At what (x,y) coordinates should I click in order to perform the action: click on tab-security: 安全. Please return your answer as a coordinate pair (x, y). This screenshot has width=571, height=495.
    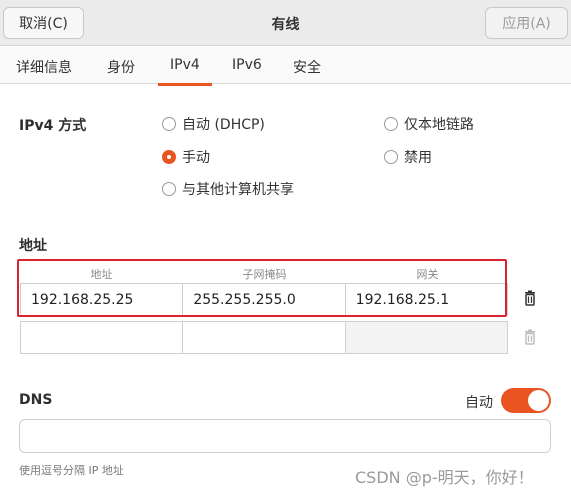
    Looking at the image, I should click on (307, 67).